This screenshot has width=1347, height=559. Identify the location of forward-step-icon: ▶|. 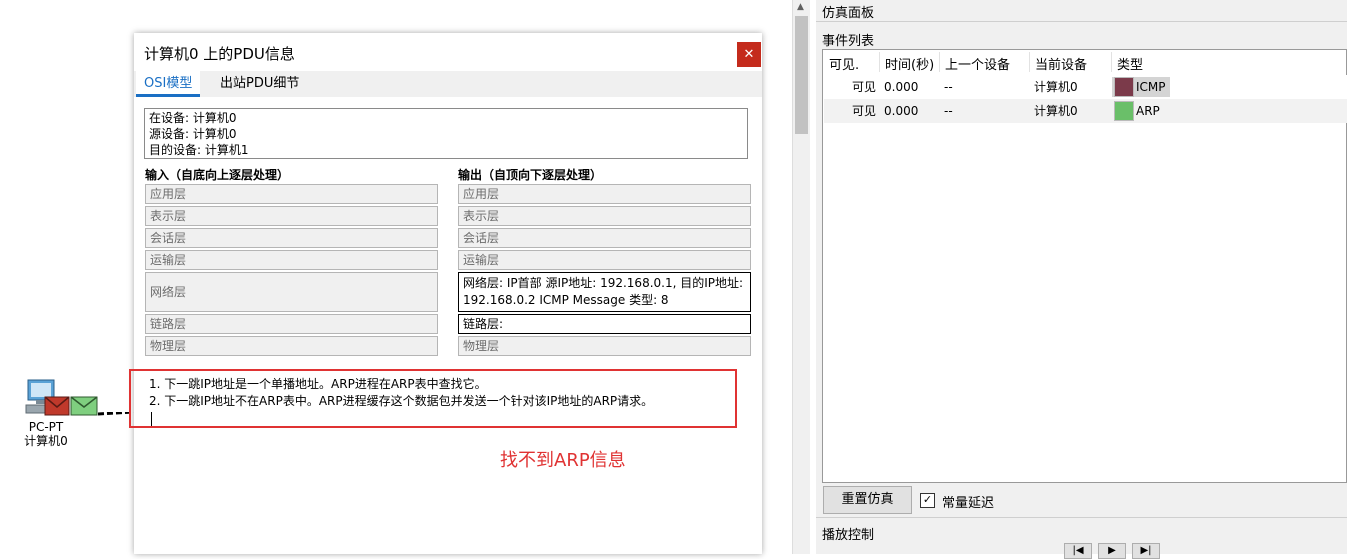
(1146, 550).